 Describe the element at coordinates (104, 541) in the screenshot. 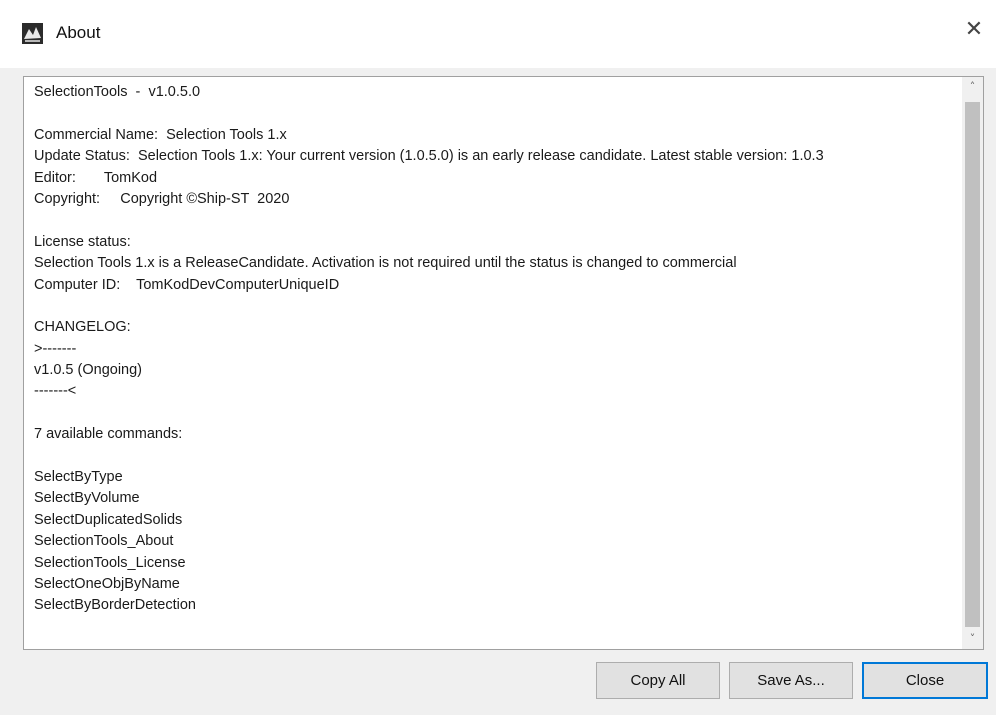

I see `text-line: SelectionTools_About` at that location.